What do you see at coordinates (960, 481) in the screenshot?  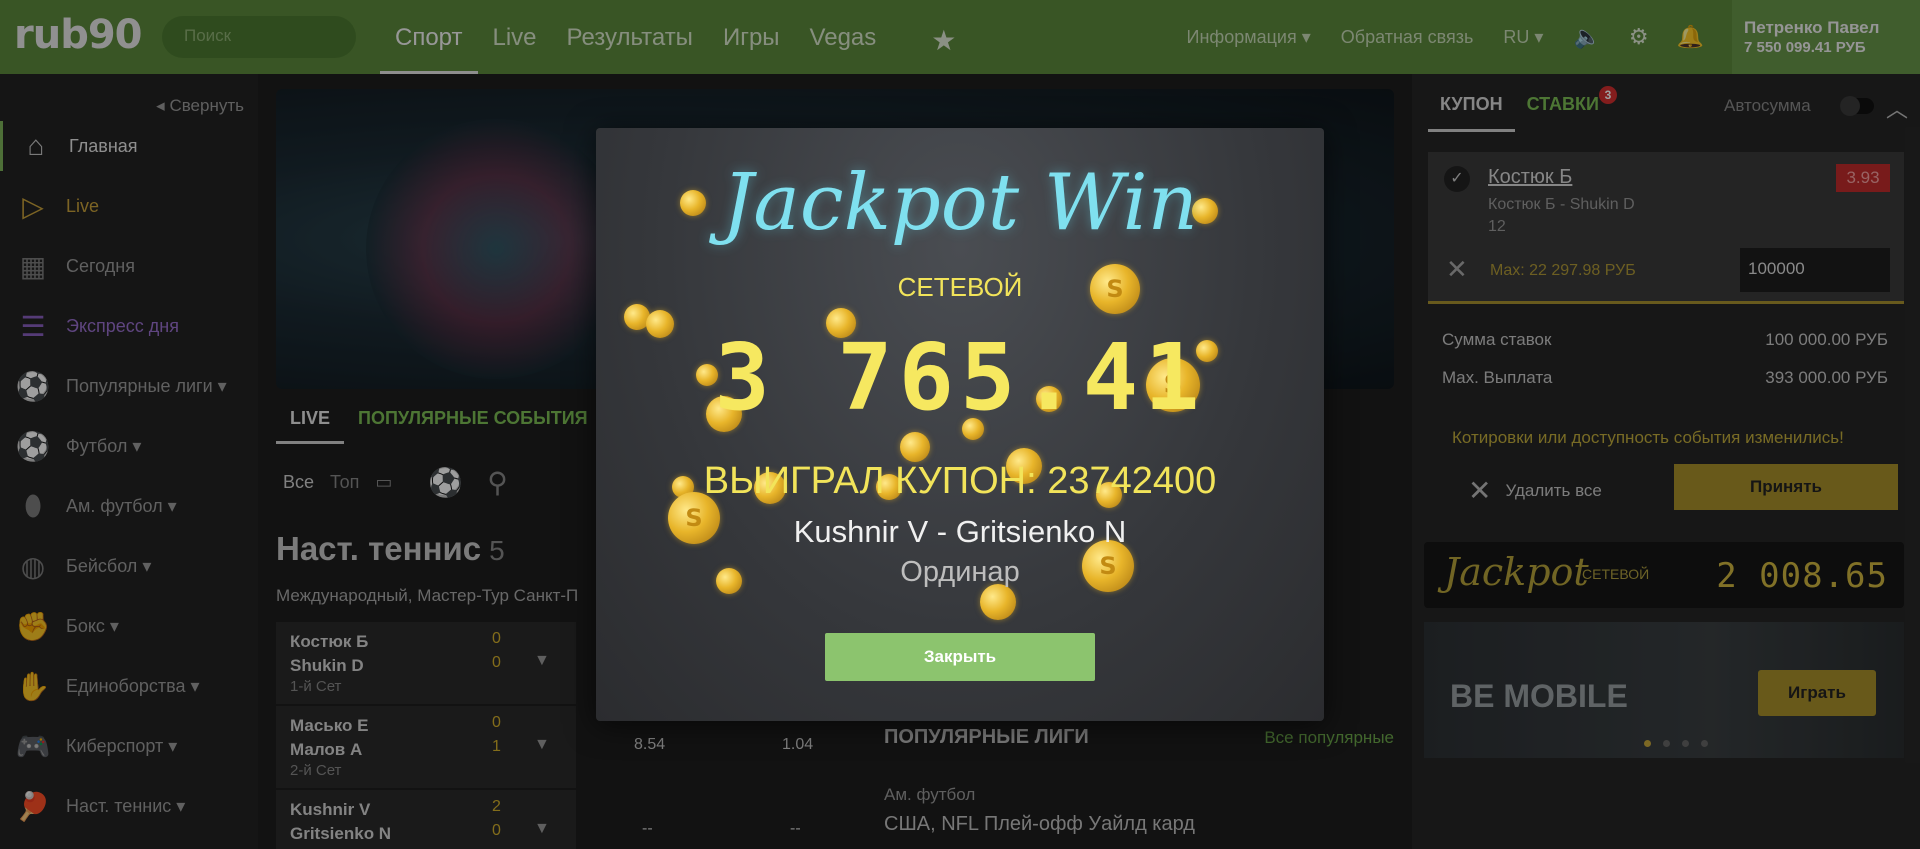 I see `winning-coupon: ВЫИГРАЛ КУПОН: 23742400` at bounding box center [960, 481].